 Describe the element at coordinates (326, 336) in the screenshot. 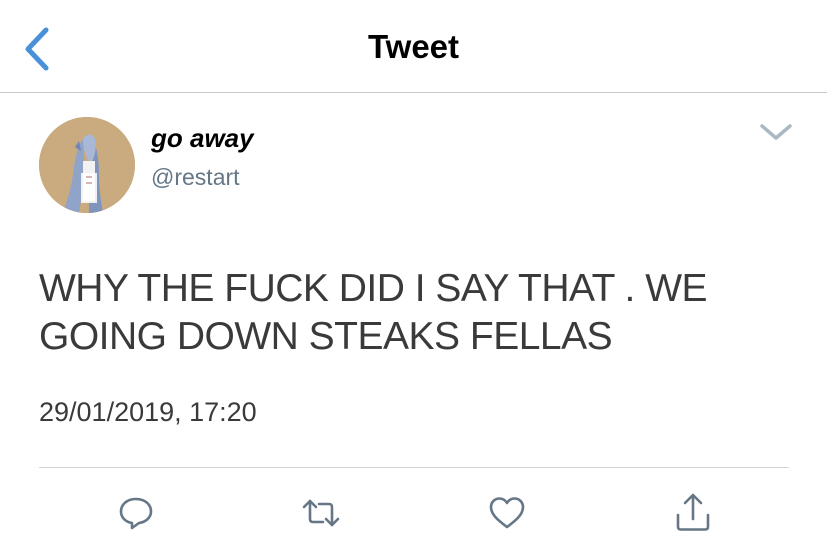

I see `tweet-text-line: GOING DOWN STEAKS FELLAS` at that location.